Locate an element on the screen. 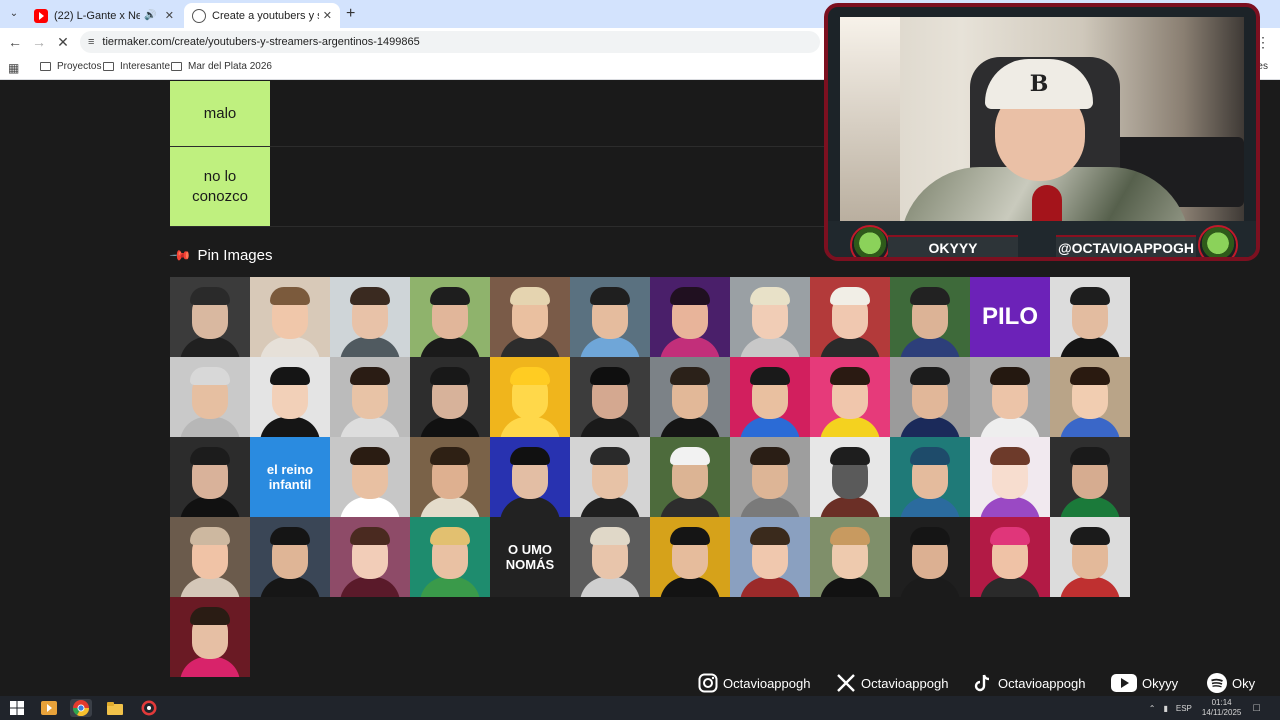  tier-label: malo is located at coordinates (220, 113).